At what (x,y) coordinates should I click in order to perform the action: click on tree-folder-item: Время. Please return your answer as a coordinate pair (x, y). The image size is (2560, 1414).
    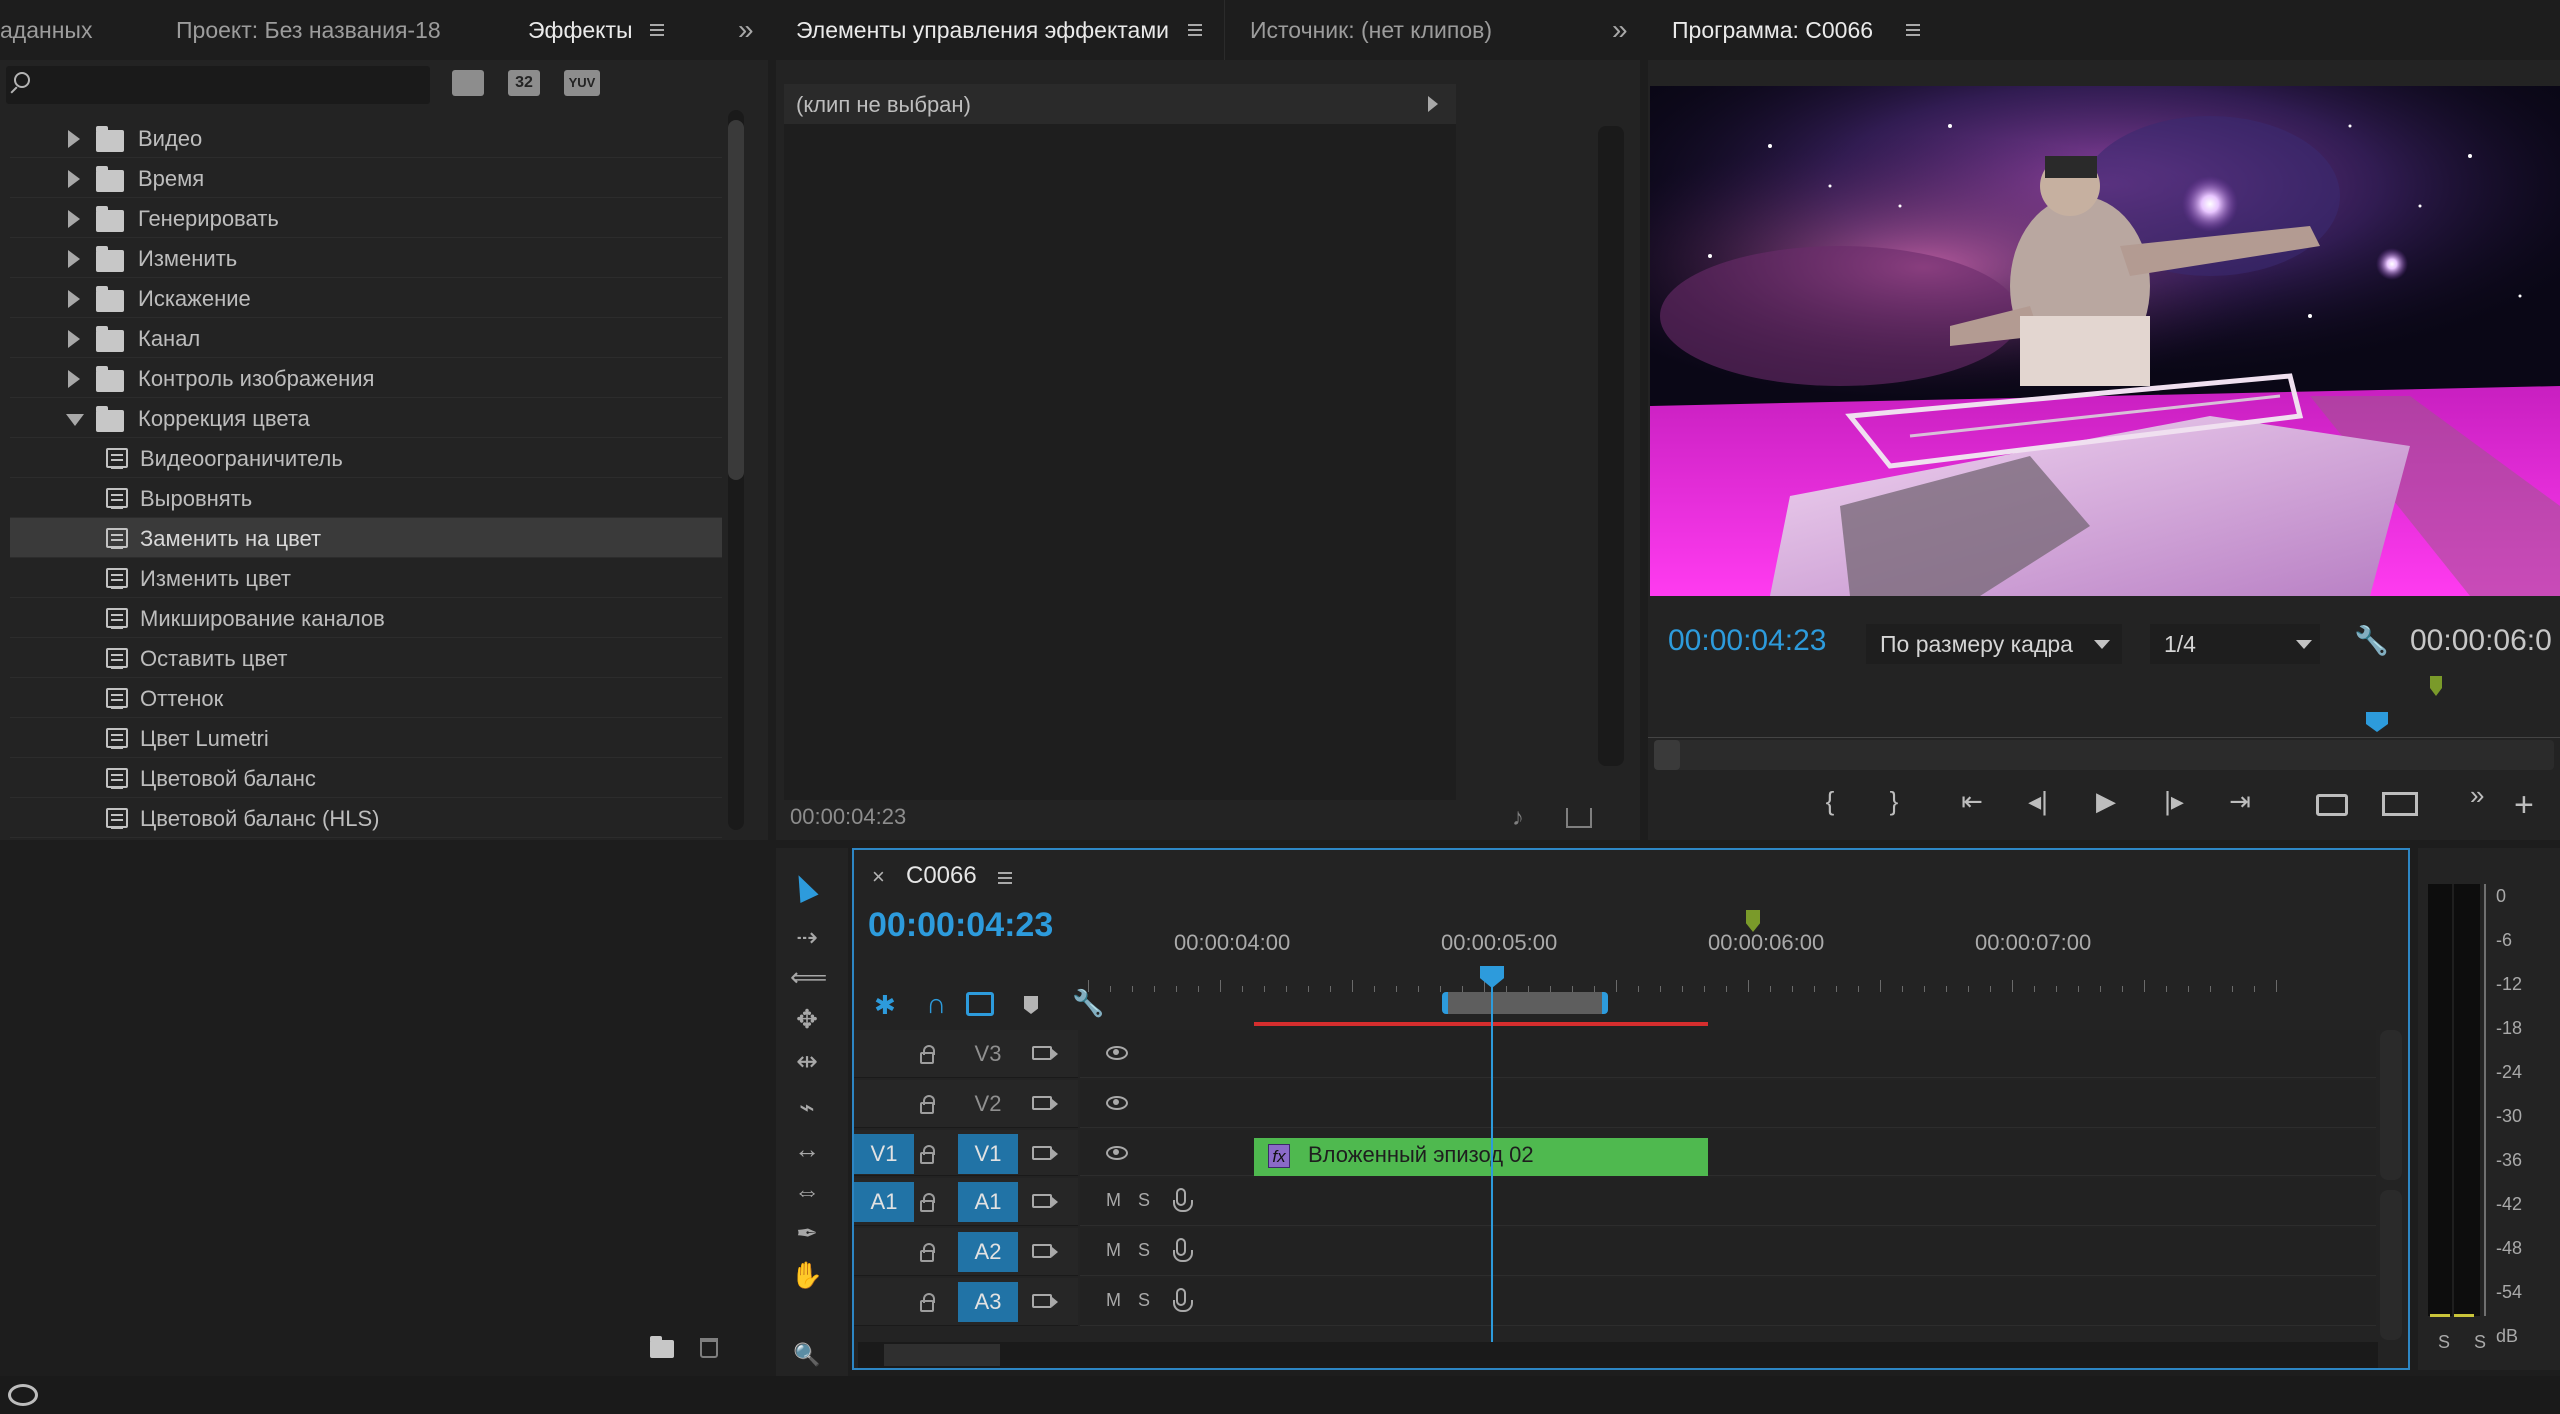
    Looking at the image, I should click on (366, 178).